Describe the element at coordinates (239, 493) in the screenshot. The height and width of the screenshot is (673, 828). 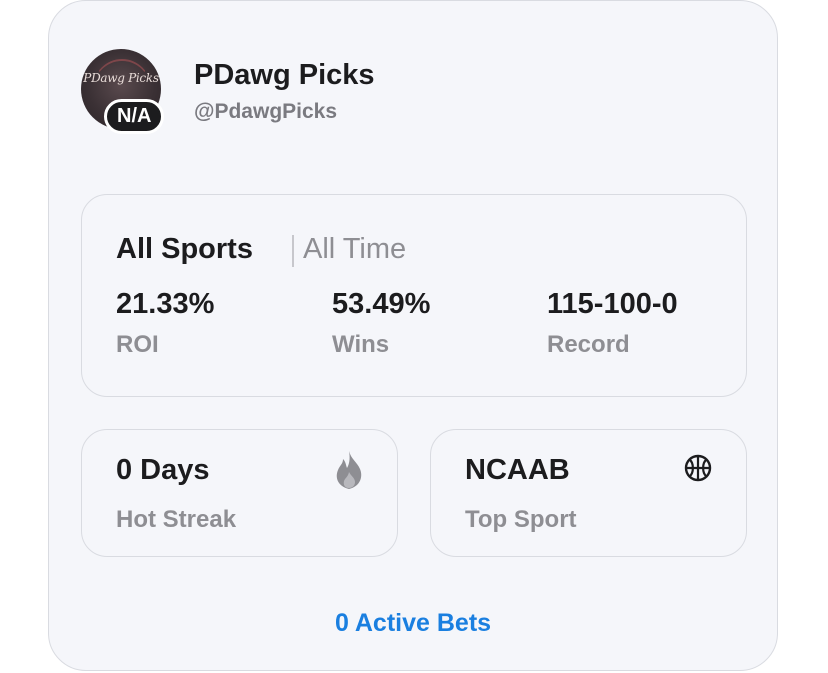
I see `hot-streak-box: 0 Days Hot Streak` at that location.